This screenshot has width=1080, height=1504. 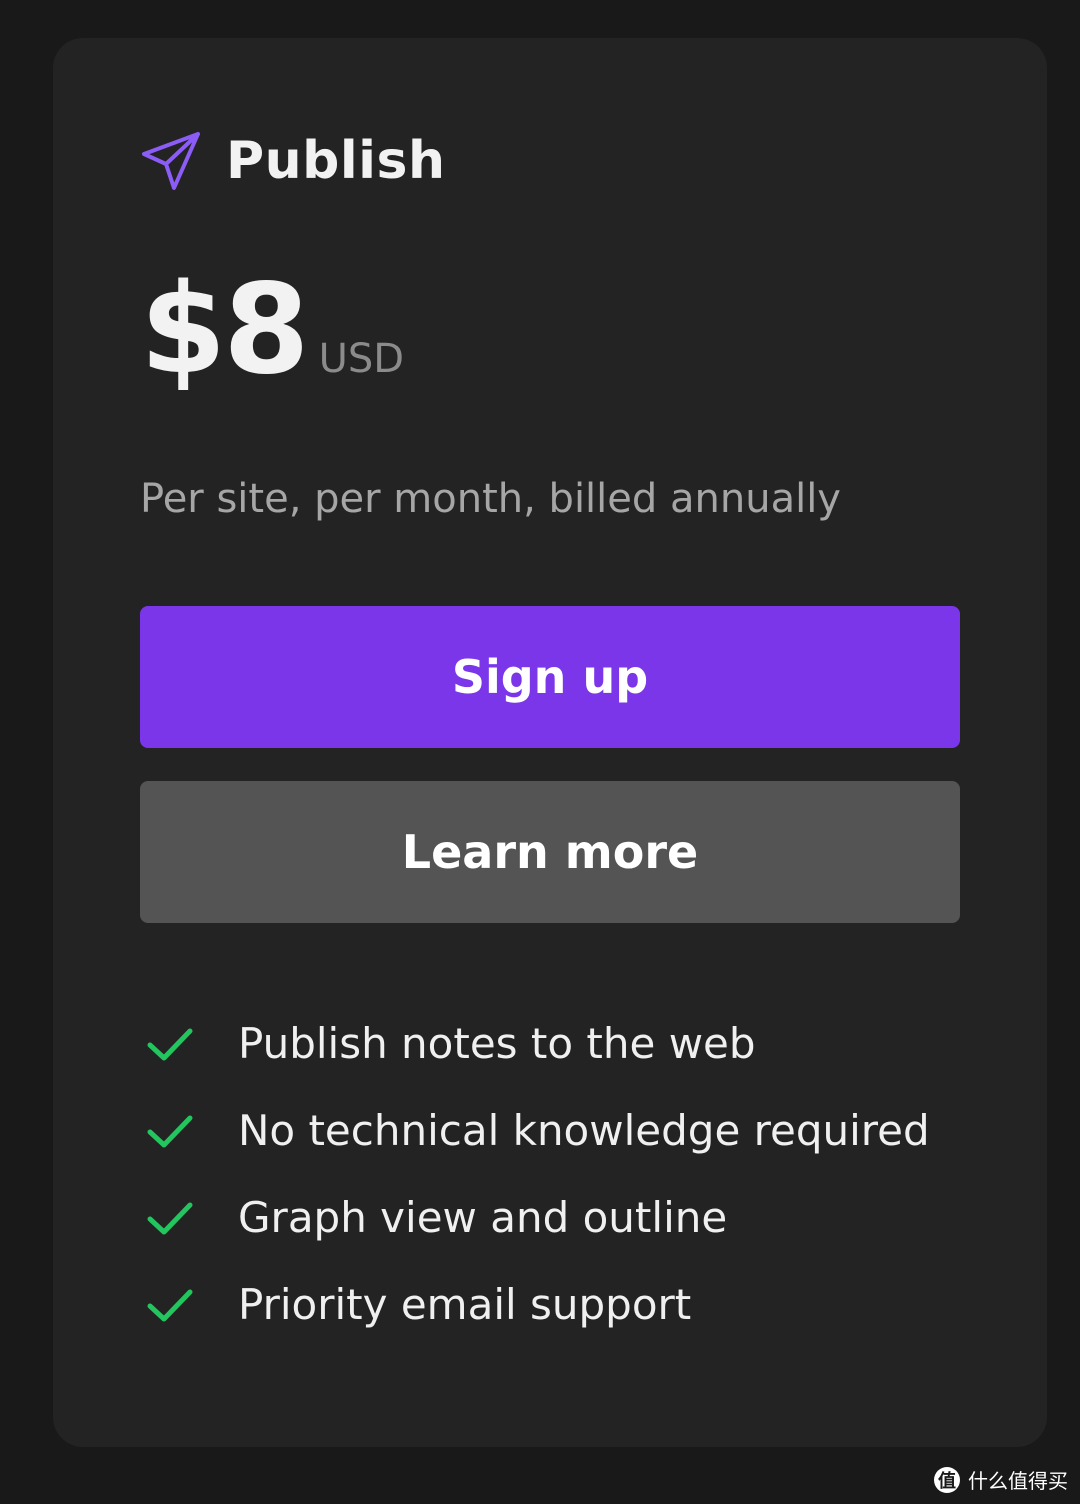 What do you see at coordinates (336, 161) in the screenshot?
I see `plan-name: Publish` at bounding box center [336, 161].